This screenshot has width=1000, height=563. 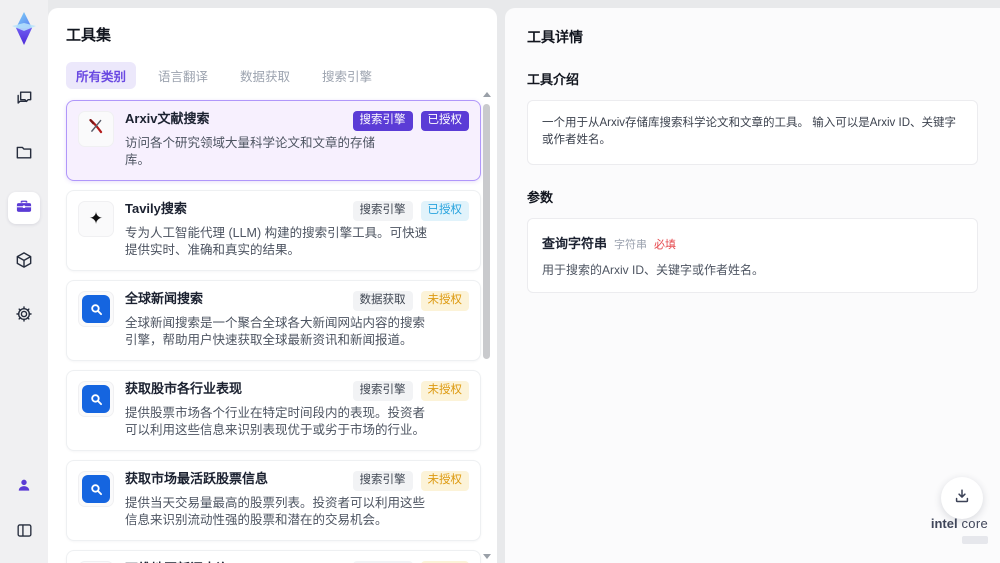 I want to click on intel-core-logo: intel core, so click(x=959, y=532).